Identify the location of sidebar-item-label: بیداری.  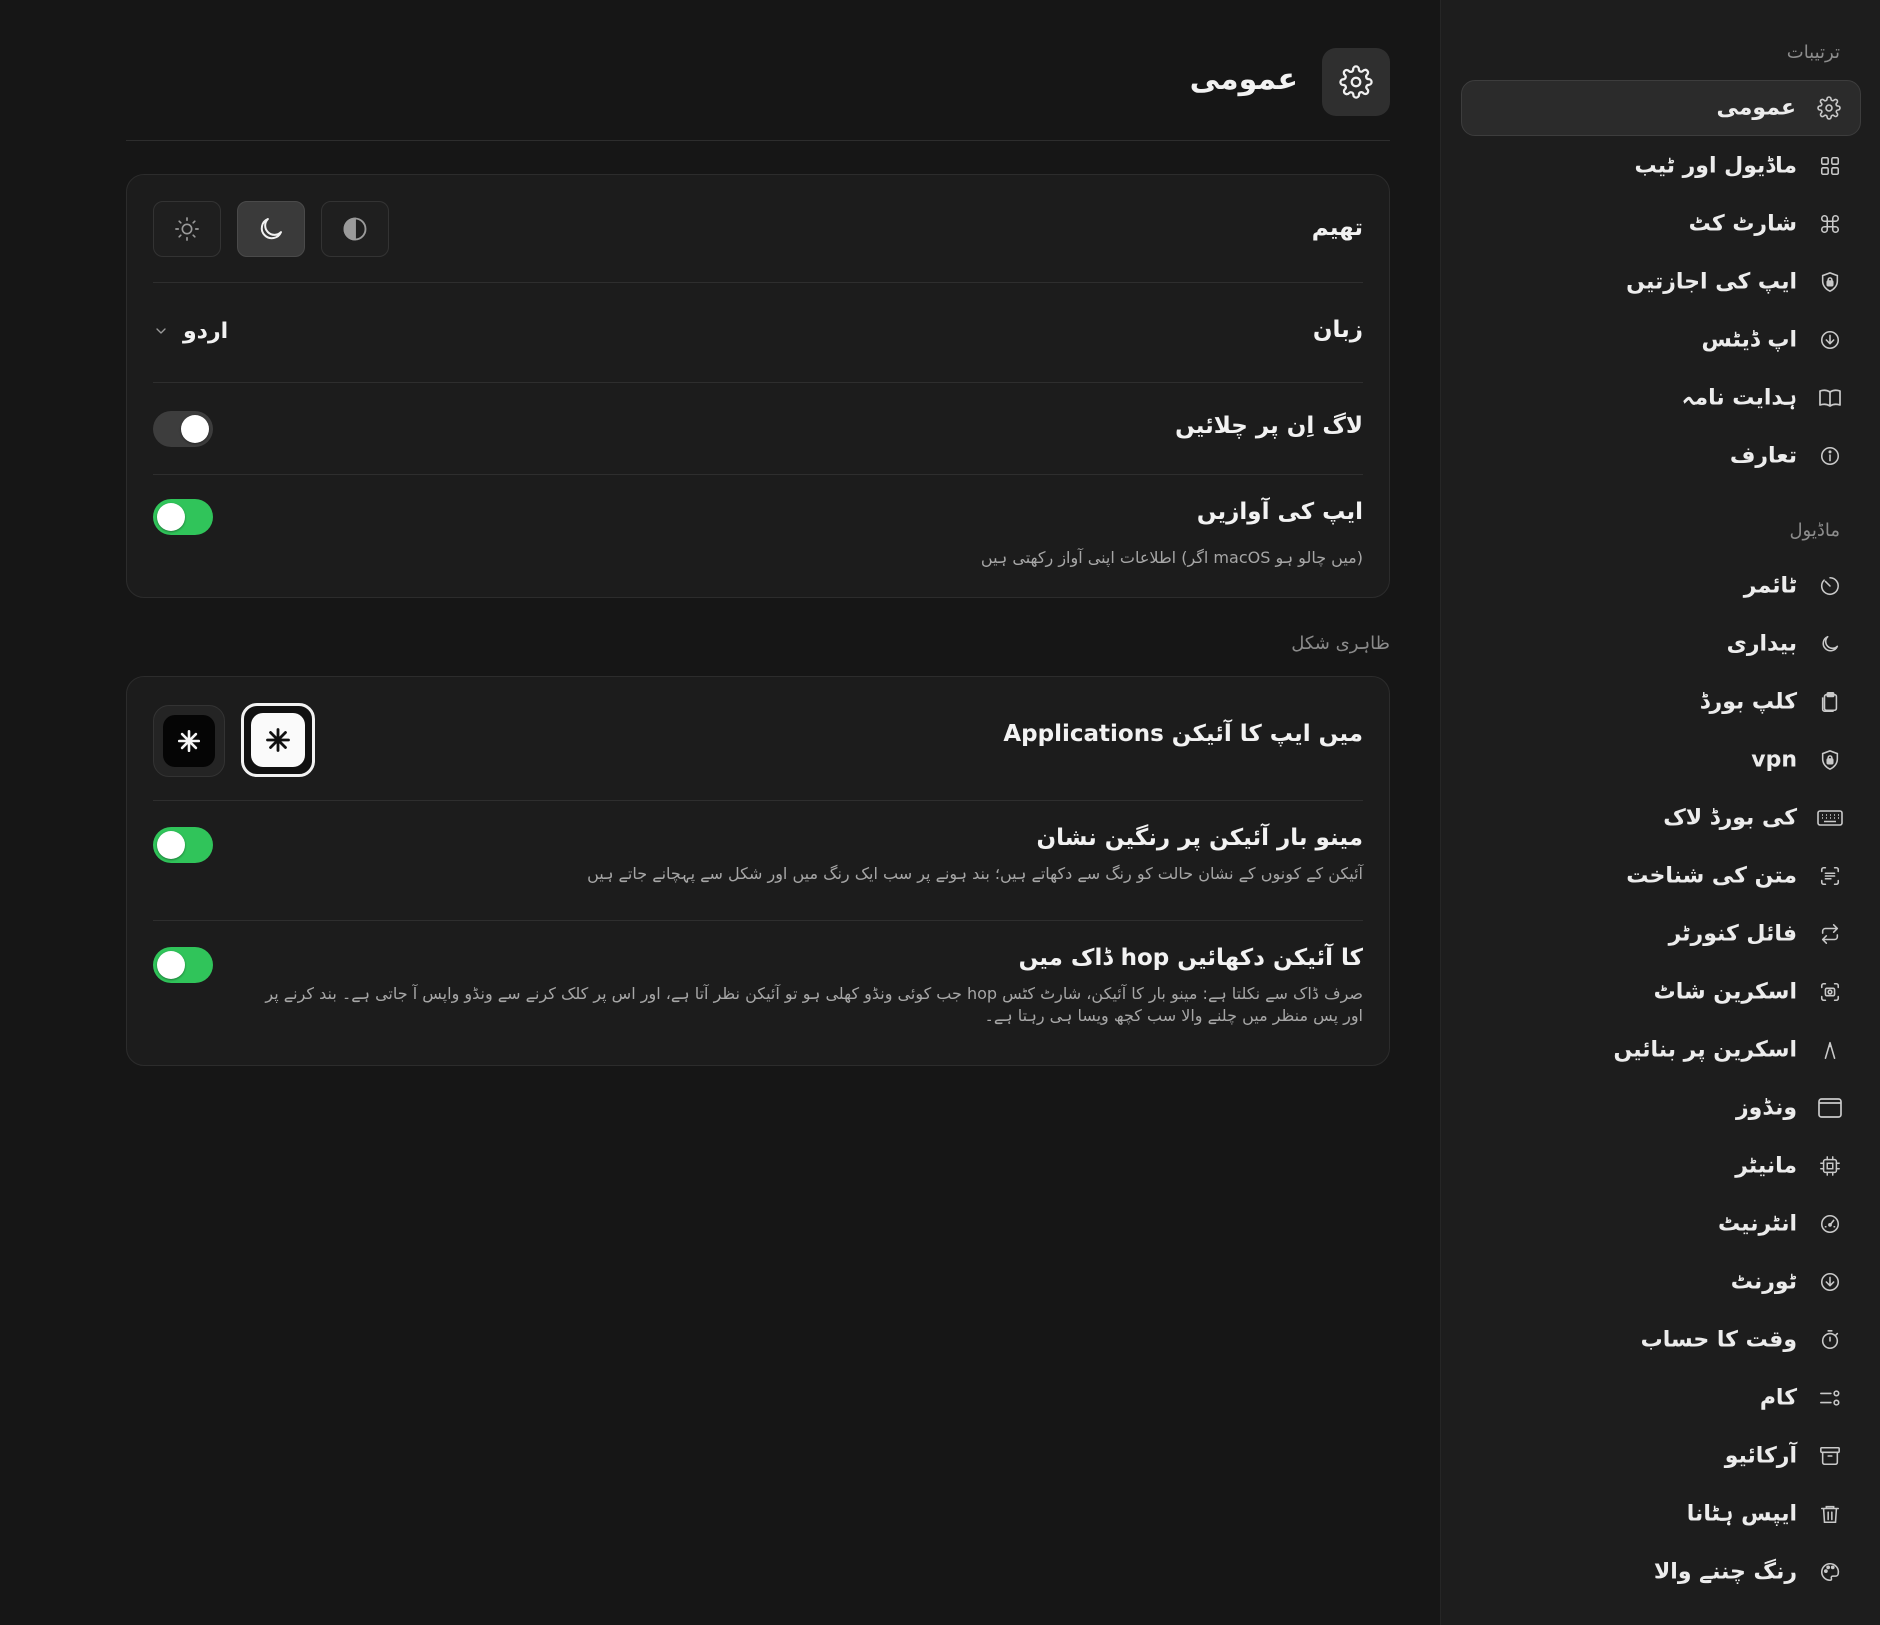
(1761, 644).